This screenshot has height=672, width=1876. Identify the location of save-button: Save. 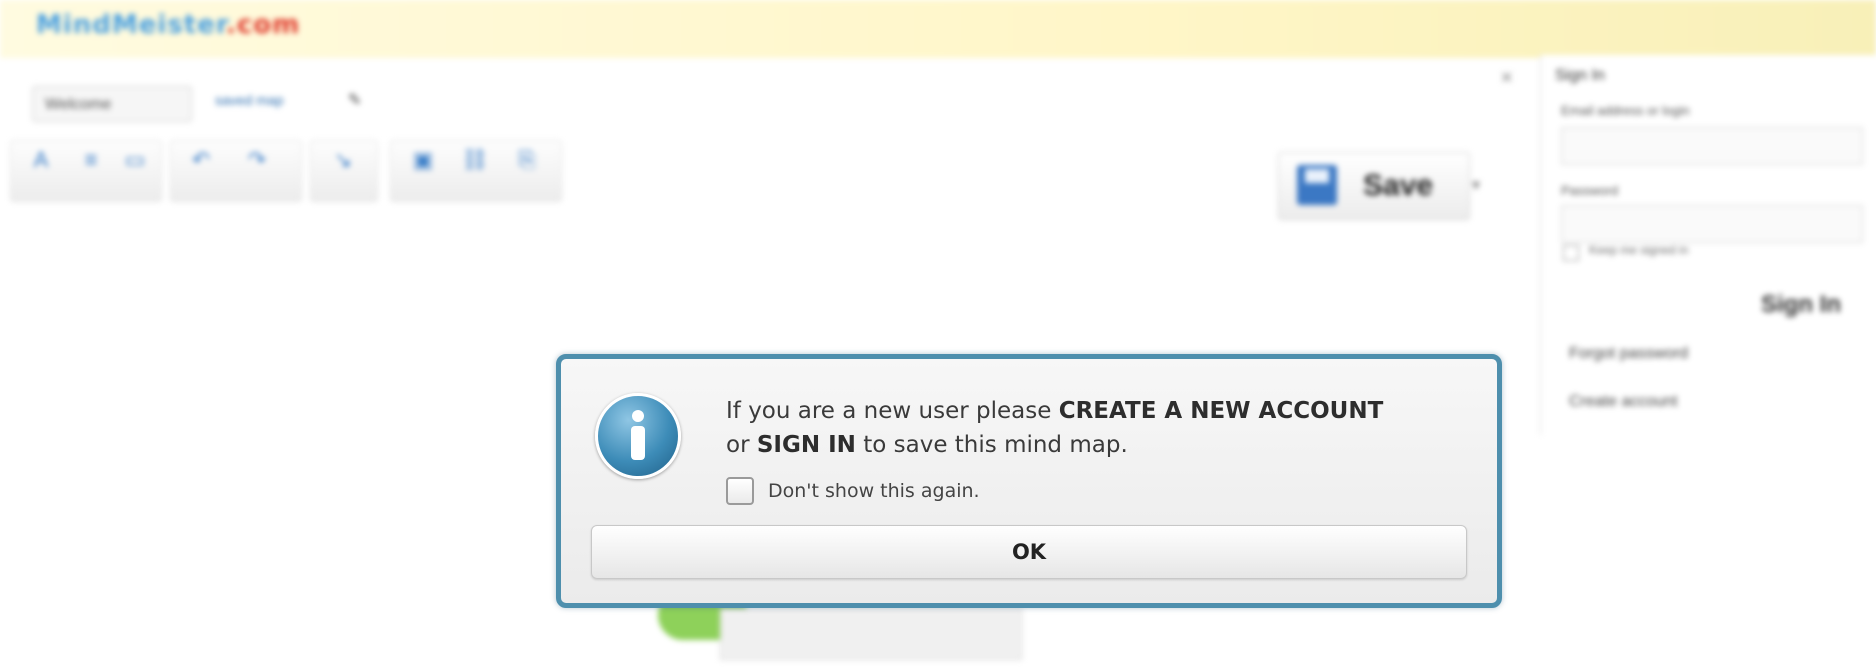
(1374, 186).